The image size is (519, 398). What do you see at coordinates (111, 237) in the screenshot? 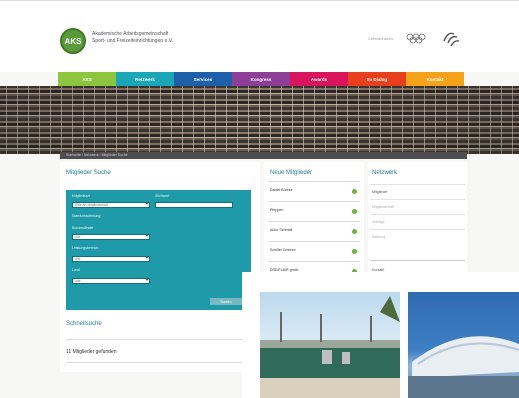
I see `state-select: Alle` at bounding box center [111, 237].